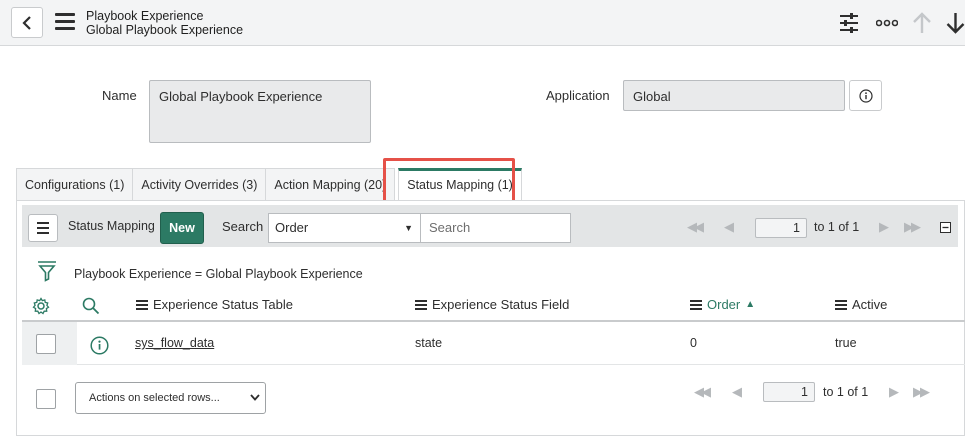 Image resolution: width=965 pixels, height=438 pixels. Describe the element at coordinates (846, 343) in the screenshot. I see `cell-active: true` at that location.